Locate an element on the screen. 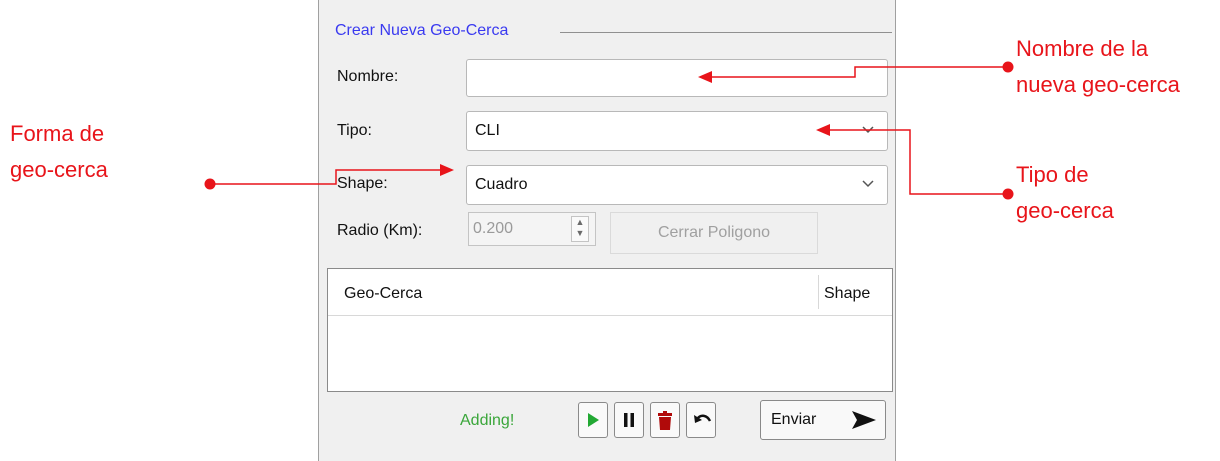 The width and height of the screenshot is (1220, 461). callout-forma-arrowhead is located at coordinates (447, 170).